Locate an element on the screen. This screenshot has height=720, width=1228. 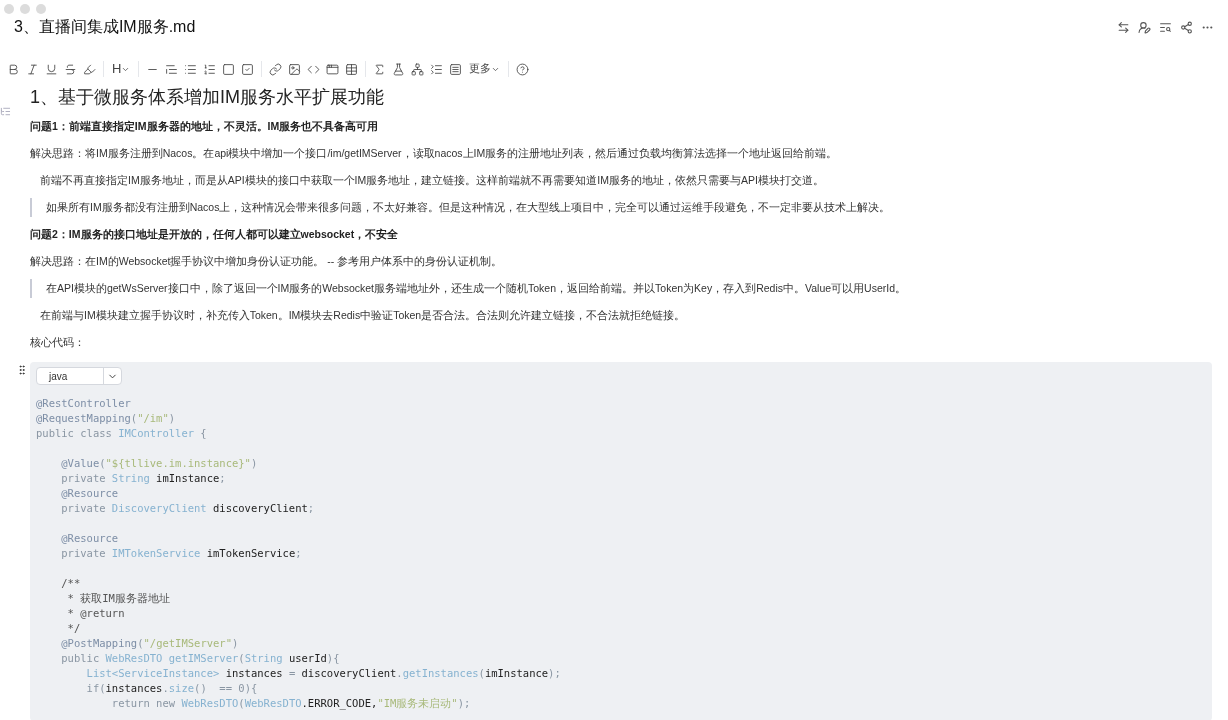
code-line: * @return is located at coordinates (96, 613).